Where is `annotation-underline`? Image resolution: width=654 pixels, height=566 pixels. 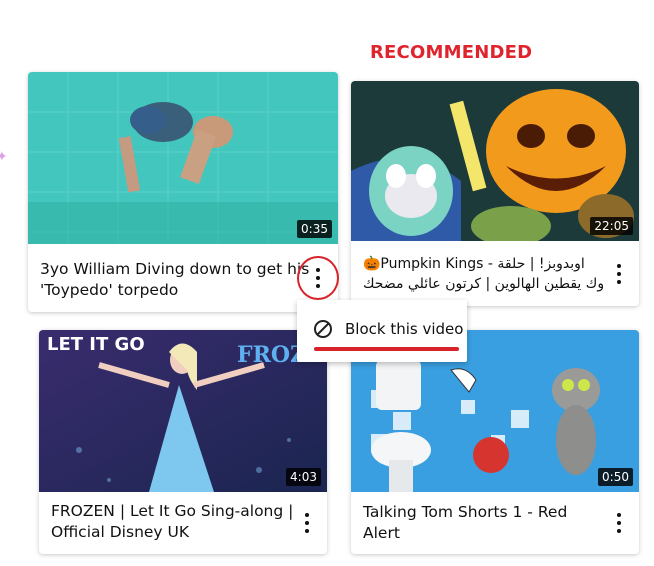 annotation-underline is located at coordinates (386, 349).